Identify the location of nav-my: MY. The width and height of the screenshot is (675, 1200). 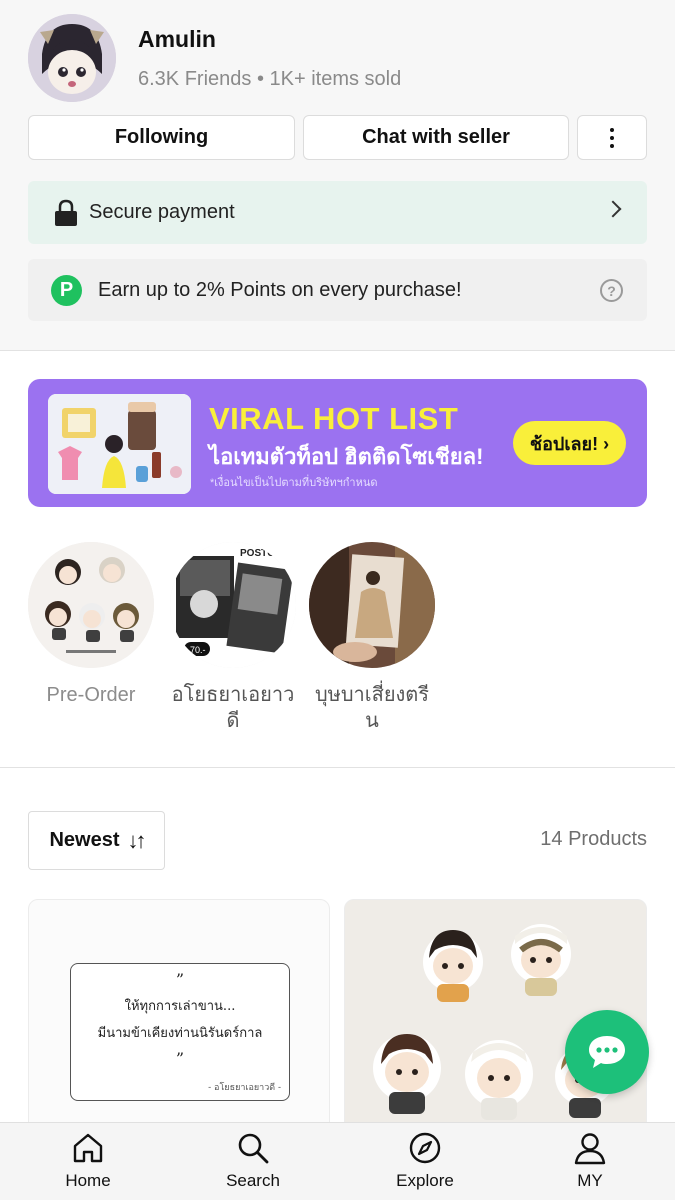
(590, 1161).